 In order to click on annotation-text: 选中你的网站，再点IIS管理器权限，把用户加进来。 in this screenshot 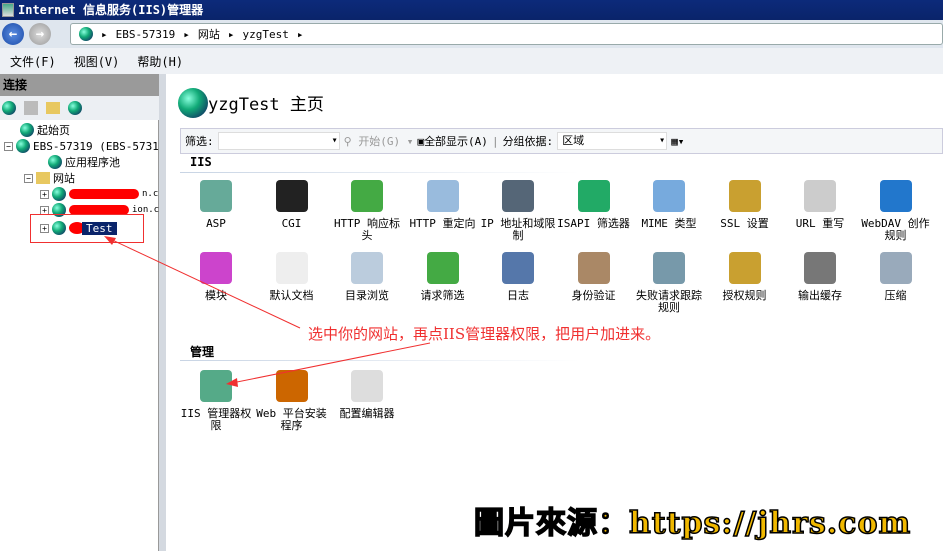, I will do `click(484, 334)`.